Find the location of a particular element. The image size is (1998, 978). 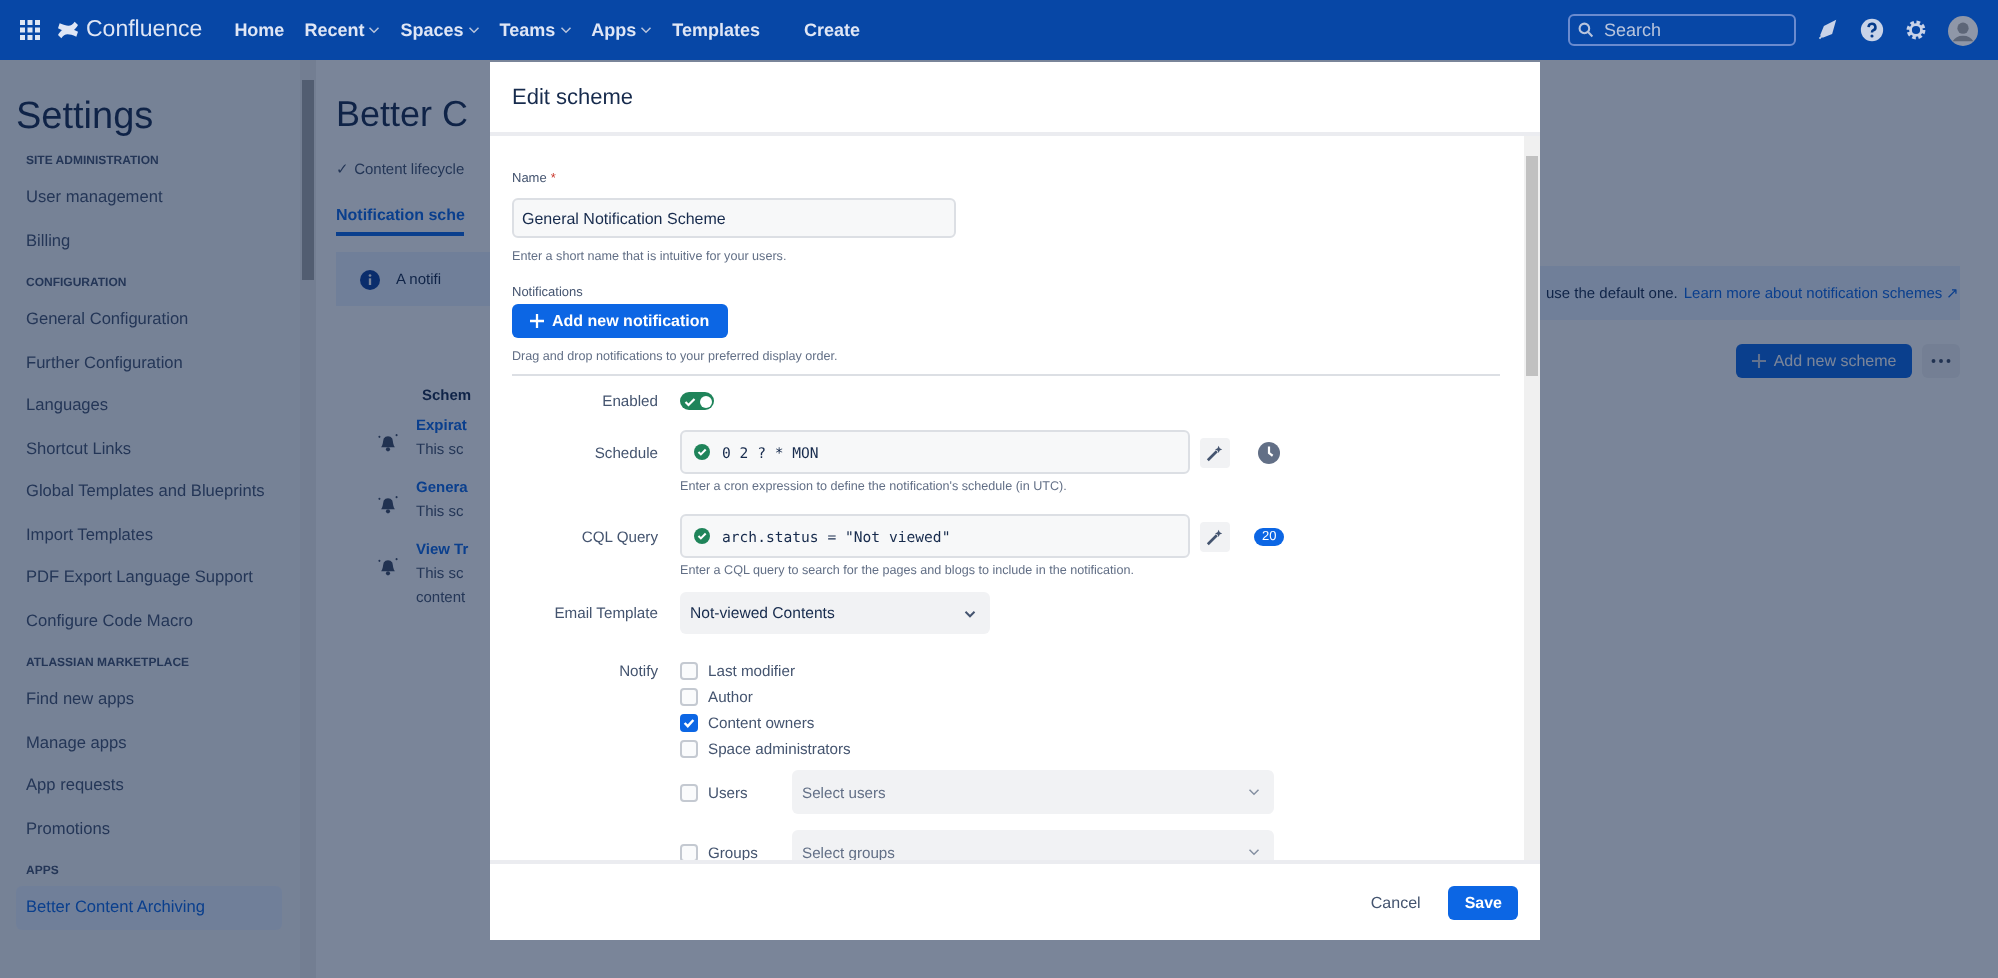

add-notification-button: Add new notification is located at coordinates (620, 321).